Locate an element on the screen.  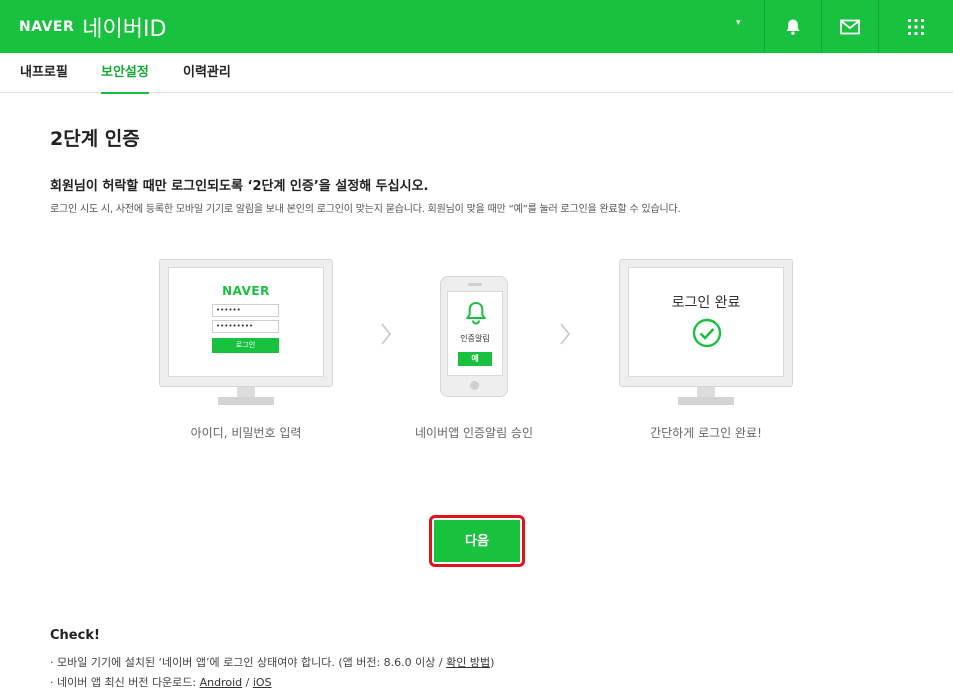
mini-login-button: 로그인 is located at coordinates (245, 345).